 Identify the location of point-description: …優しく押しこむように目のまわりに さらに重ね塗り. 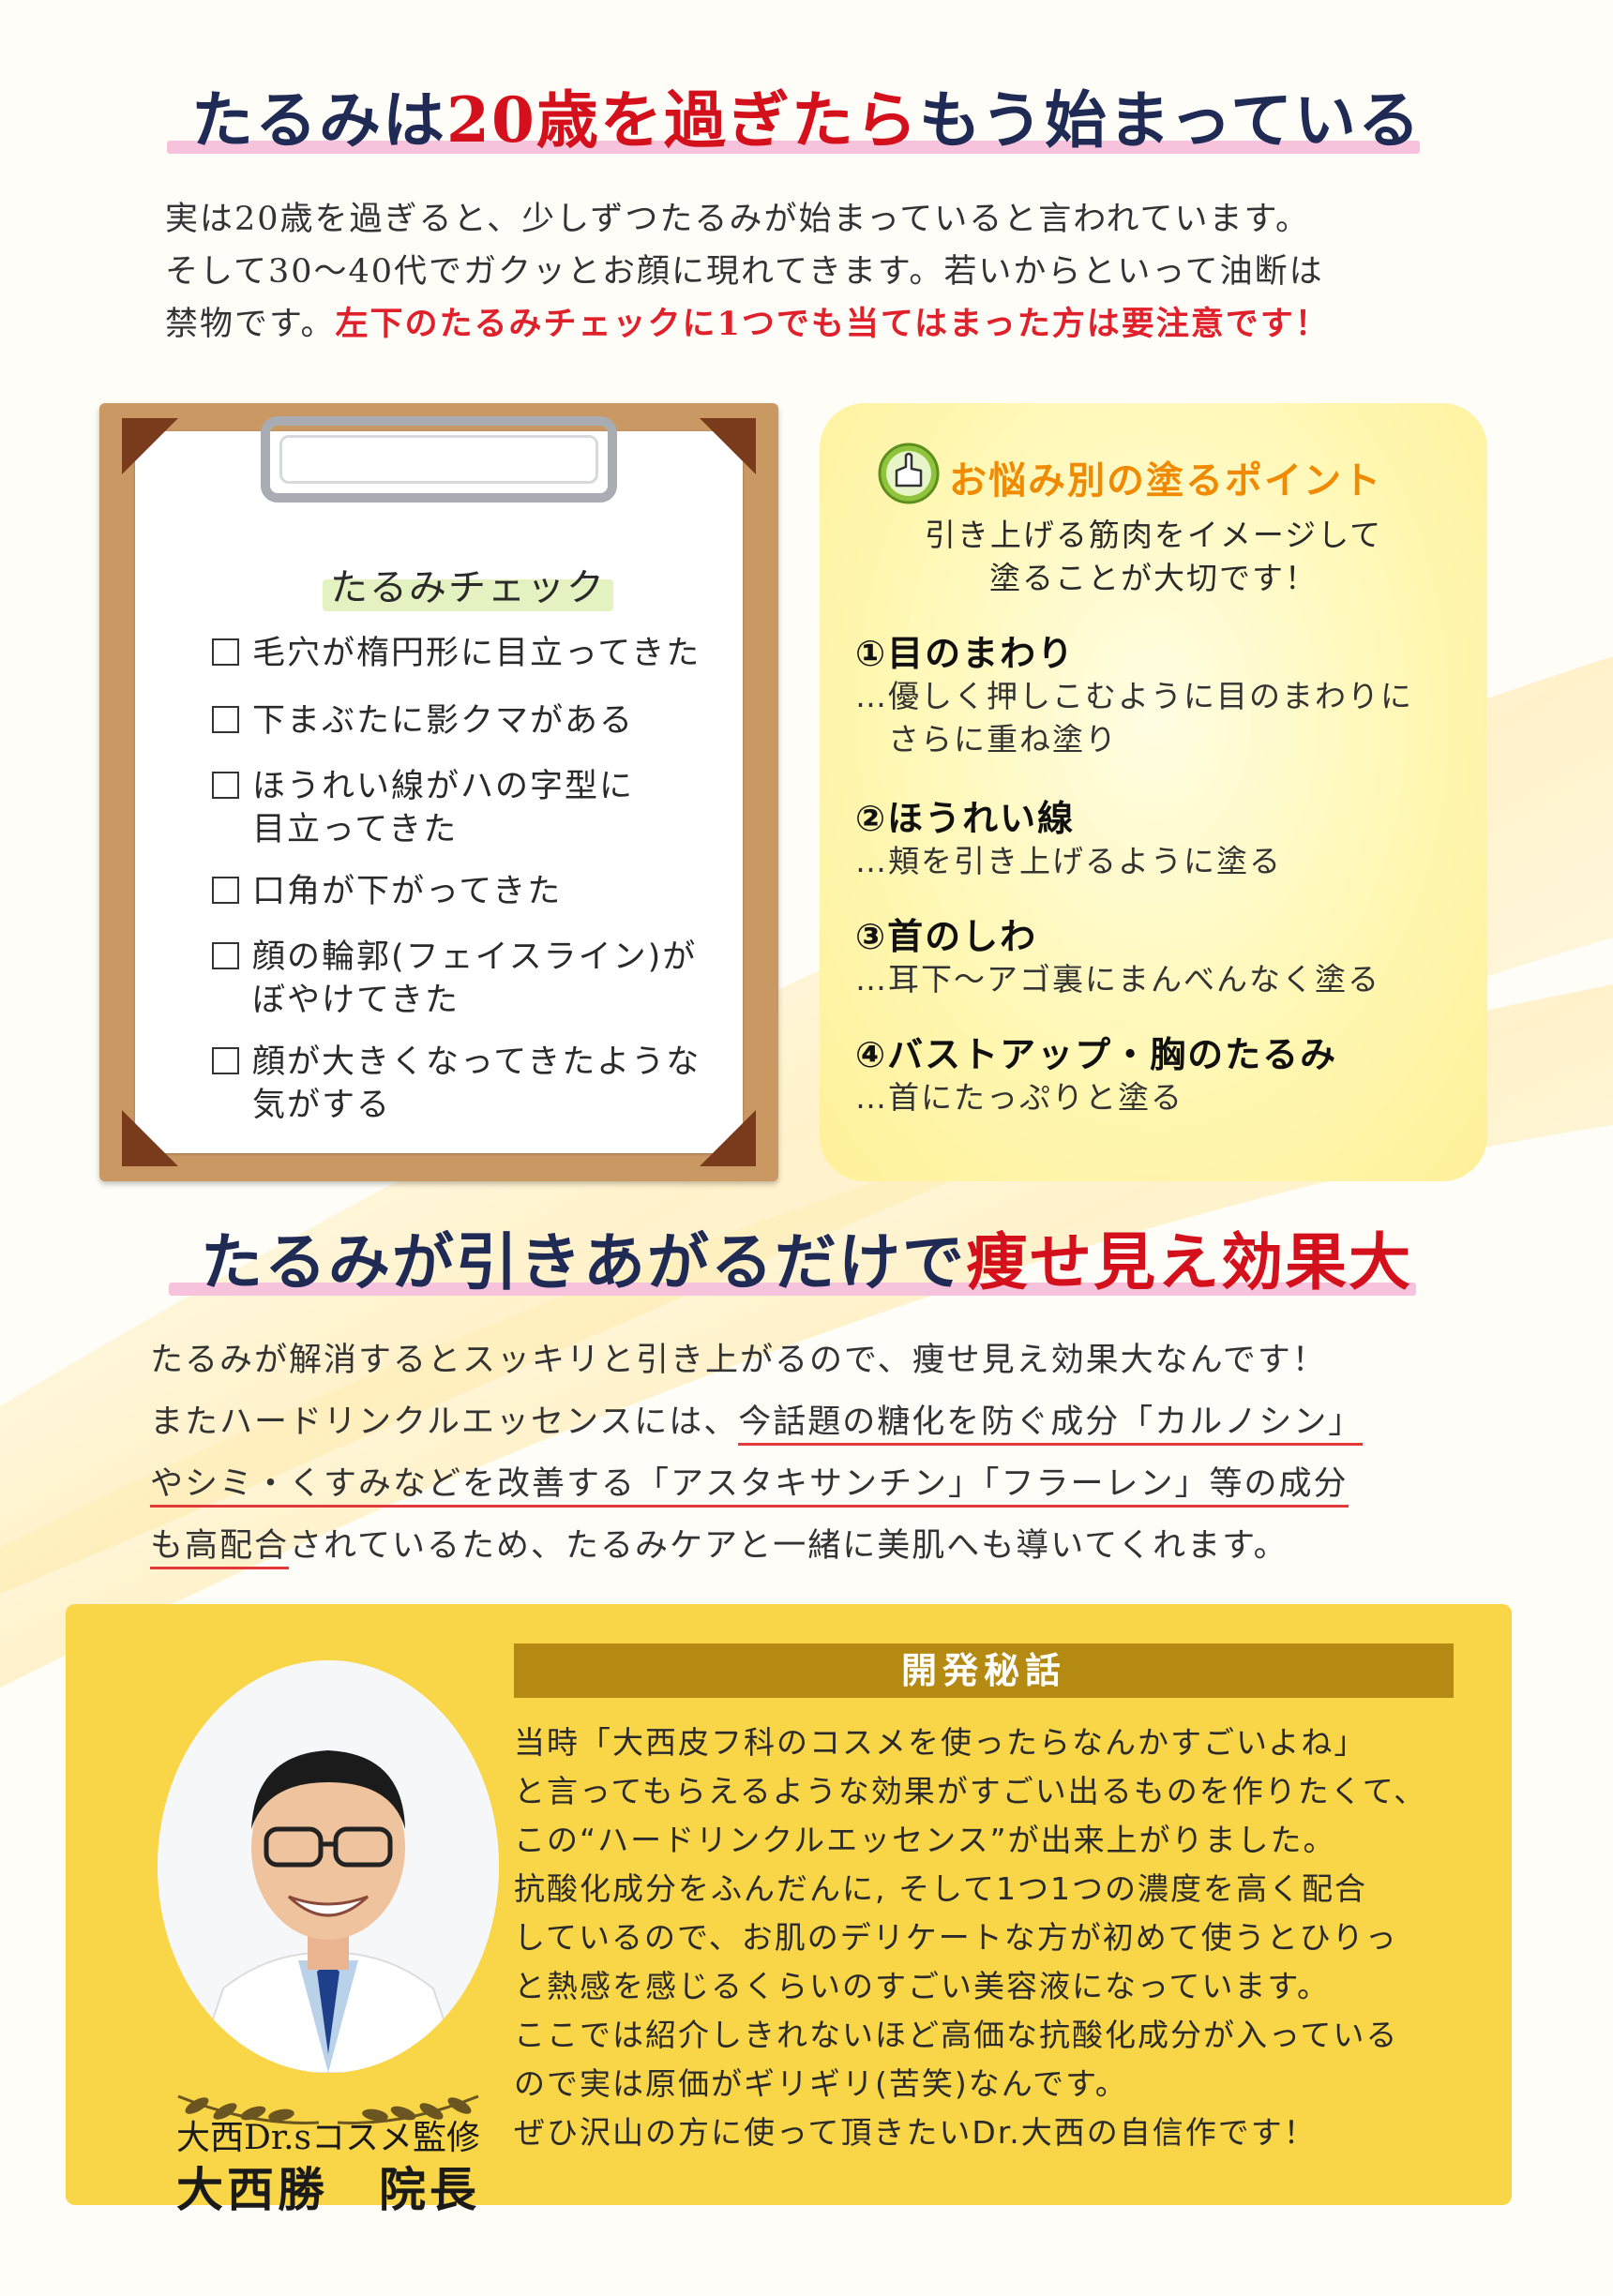
(1134, 718).